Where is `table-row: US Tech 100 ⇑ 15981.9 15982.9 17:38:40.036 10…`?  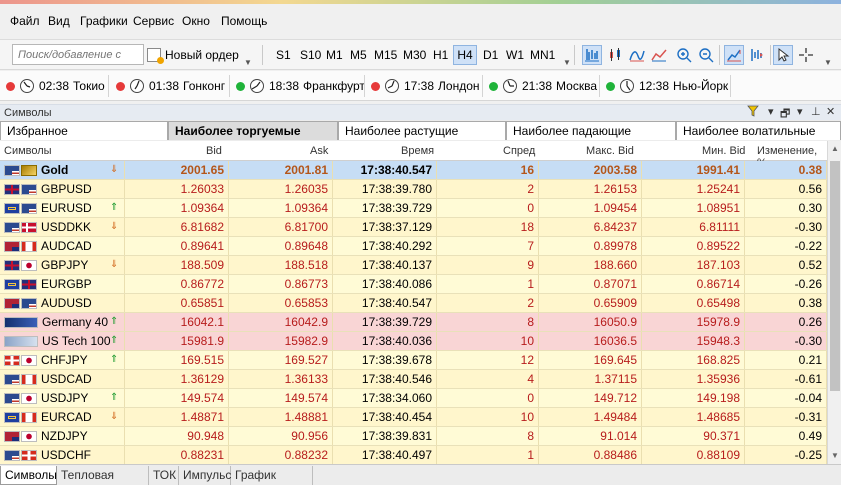
table-row: US Tech 100 ⇑ 15981.9 15982.9 17:38:40.036 10… is located at coordinates (413, 341).